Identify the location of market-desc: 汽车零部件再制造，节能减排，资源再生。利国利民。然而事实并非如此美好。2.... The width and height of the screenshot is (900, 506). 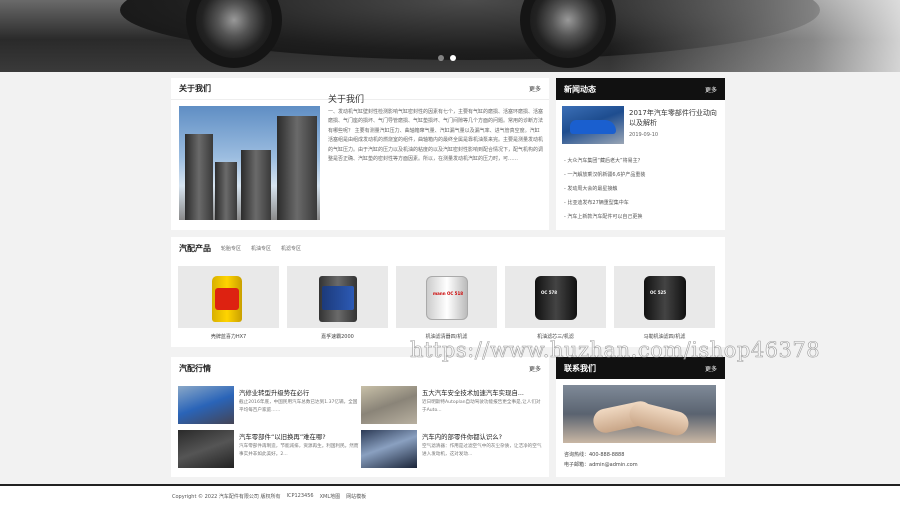
(299, 450).